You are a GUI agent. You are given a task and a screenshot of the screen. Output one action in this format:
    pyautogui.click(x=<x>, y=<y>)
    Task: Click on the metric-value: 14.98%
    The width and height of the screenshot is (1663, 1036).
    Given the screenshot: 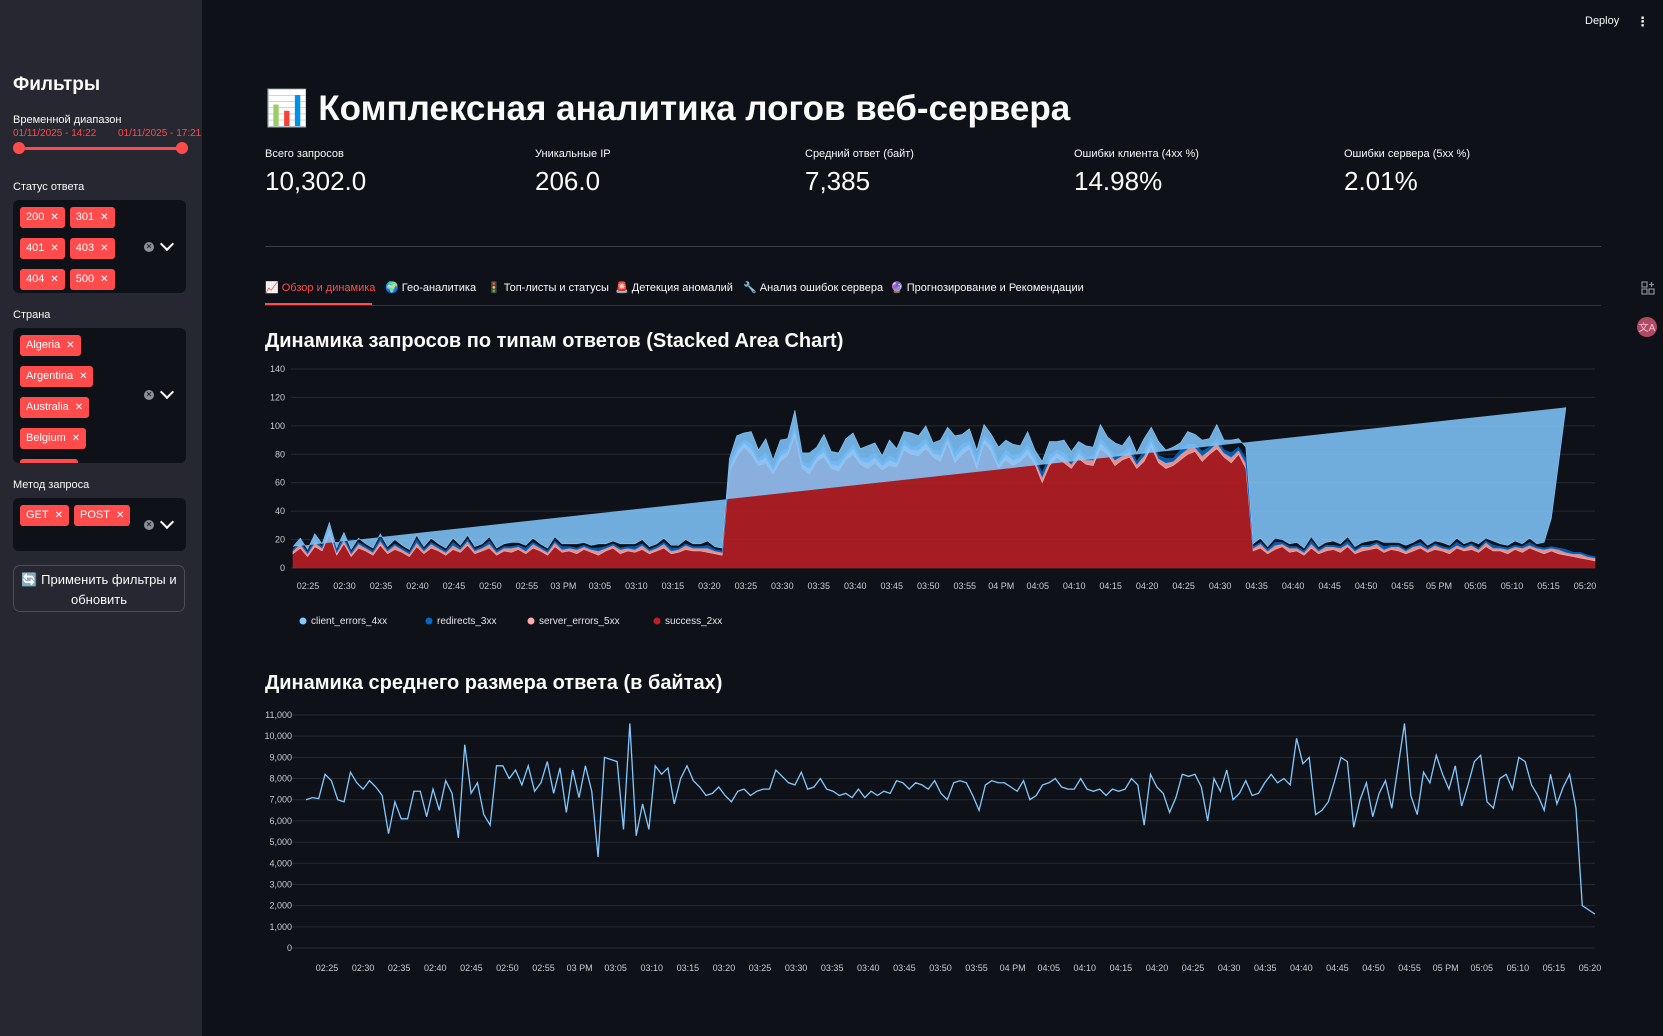 What is the action you would take?
    pyautogui.click(x=1118, y=181)
    